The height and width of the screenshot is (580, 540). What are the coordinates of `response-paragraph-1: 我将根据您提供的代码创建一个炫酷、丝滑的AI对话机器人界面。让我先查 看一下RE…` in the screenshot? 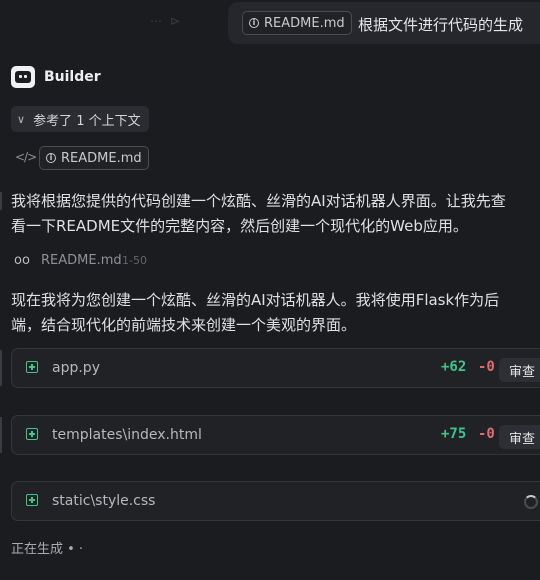 It's located at (275, 214).